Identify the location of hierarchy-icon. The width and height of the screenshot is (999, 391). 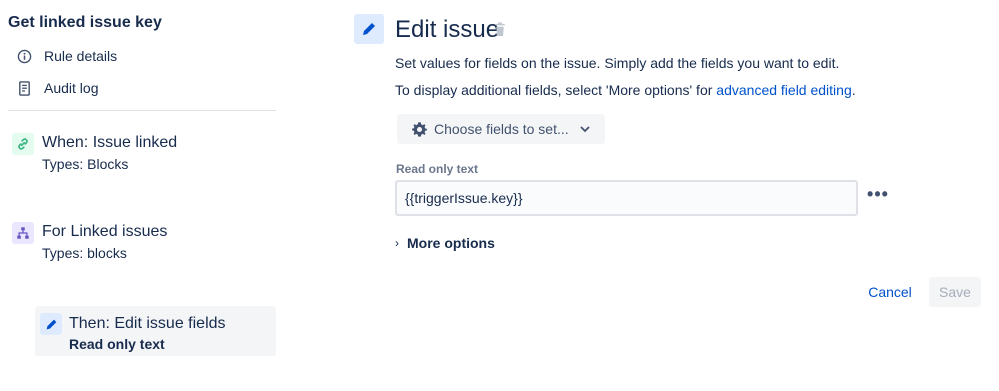
(23, 233).